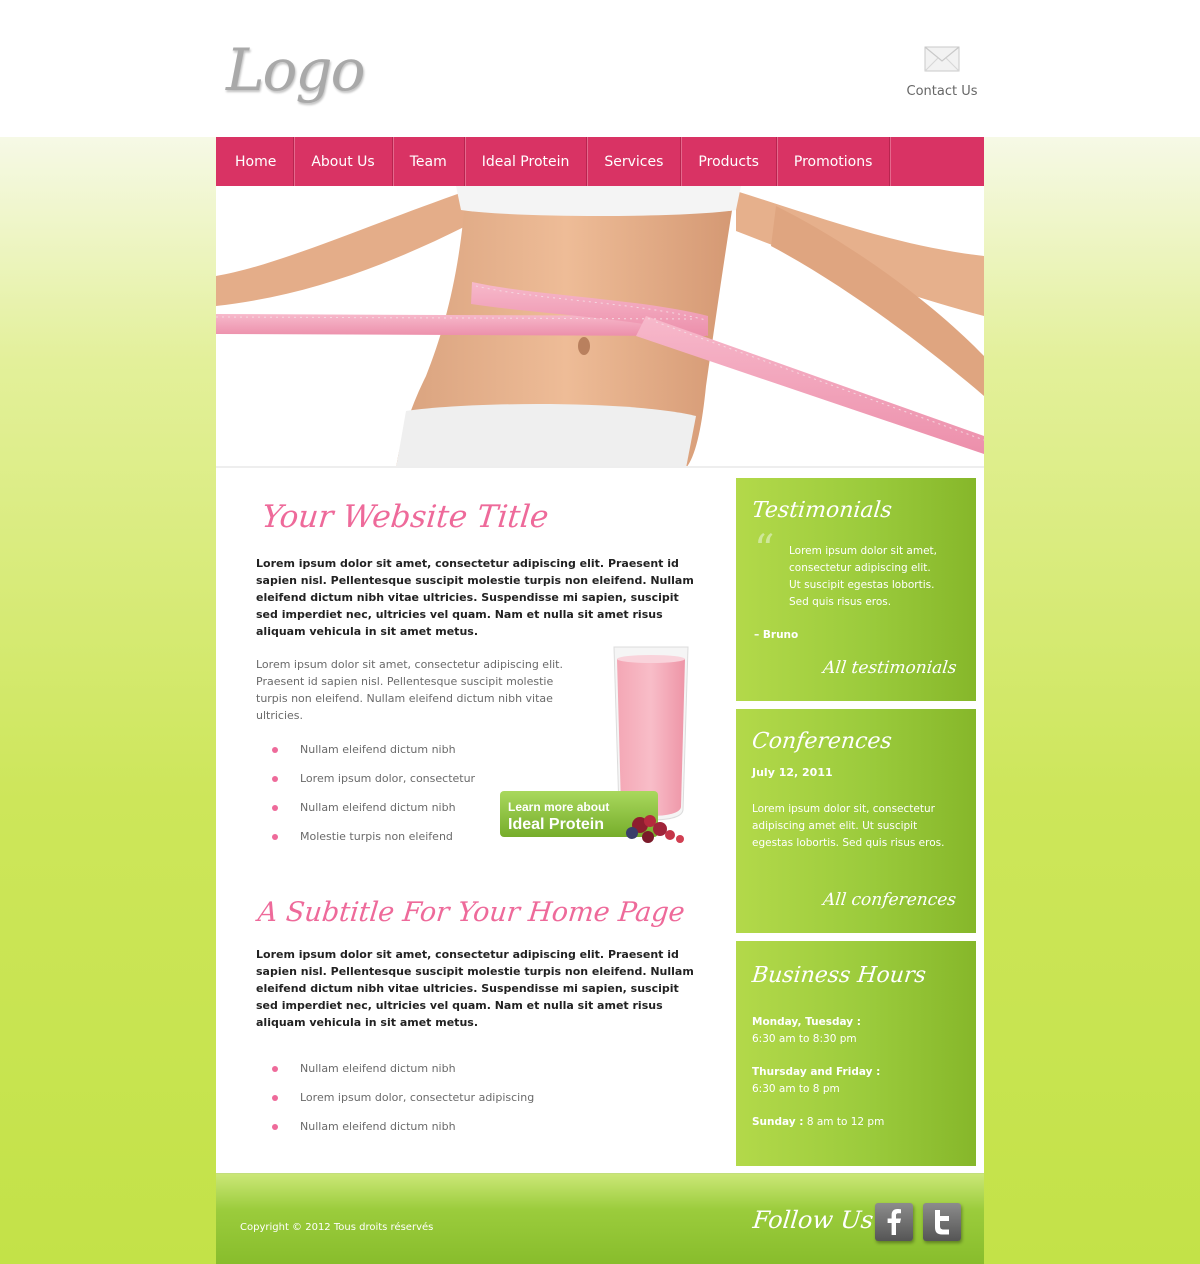 This screenshot has height=1264, width=1200. What do you see at coordinates (343, 161) in the screenshot?
I see `nav-item-about-us: About Us` at bounding box center [343, 161].